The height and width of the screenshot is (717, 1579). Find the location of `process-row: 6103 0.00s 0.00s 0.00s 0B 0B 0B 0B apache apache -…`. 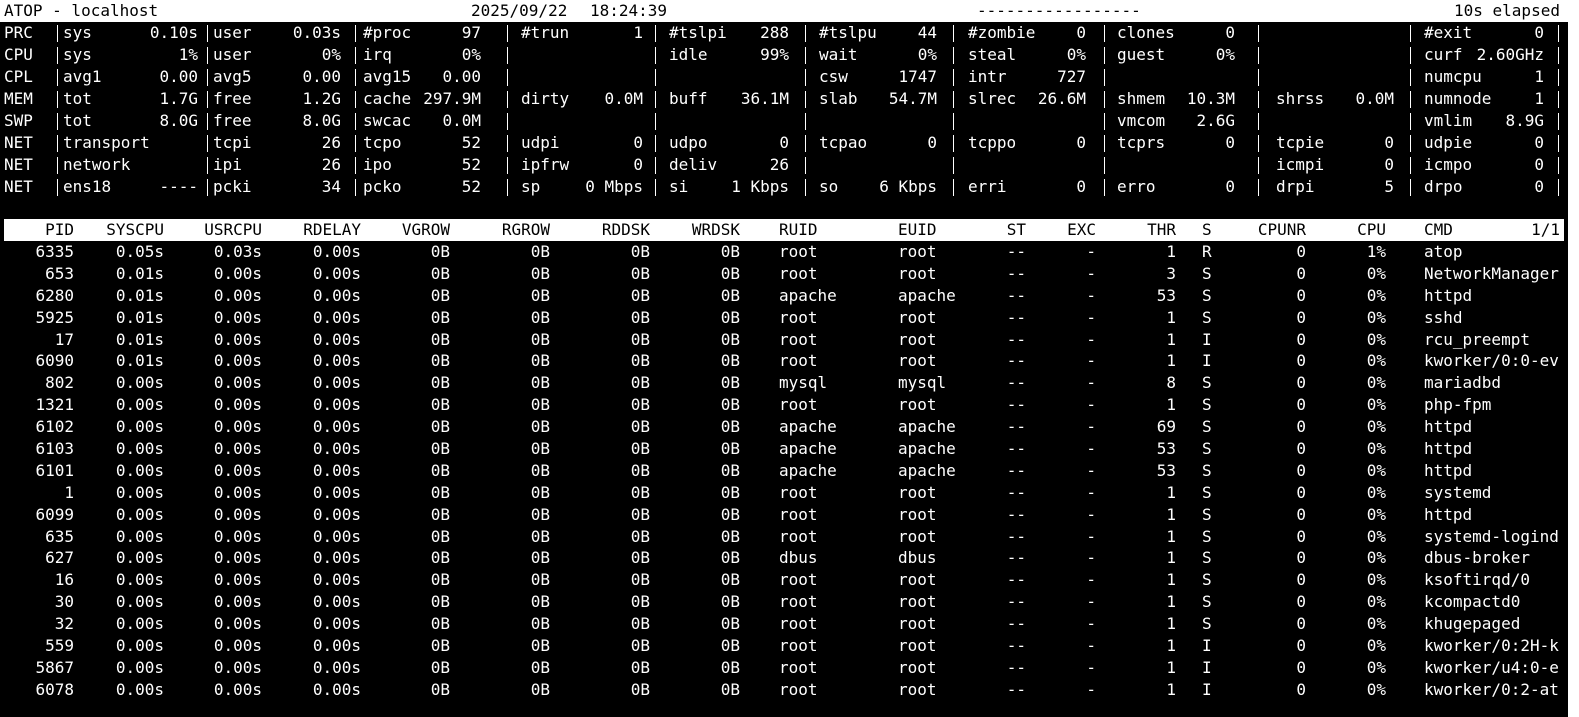

process-row: 6103 0.00s 0.00s 0.00s 0B 0B 0B 0B apache apache -… is located at coordinates (784, 449).